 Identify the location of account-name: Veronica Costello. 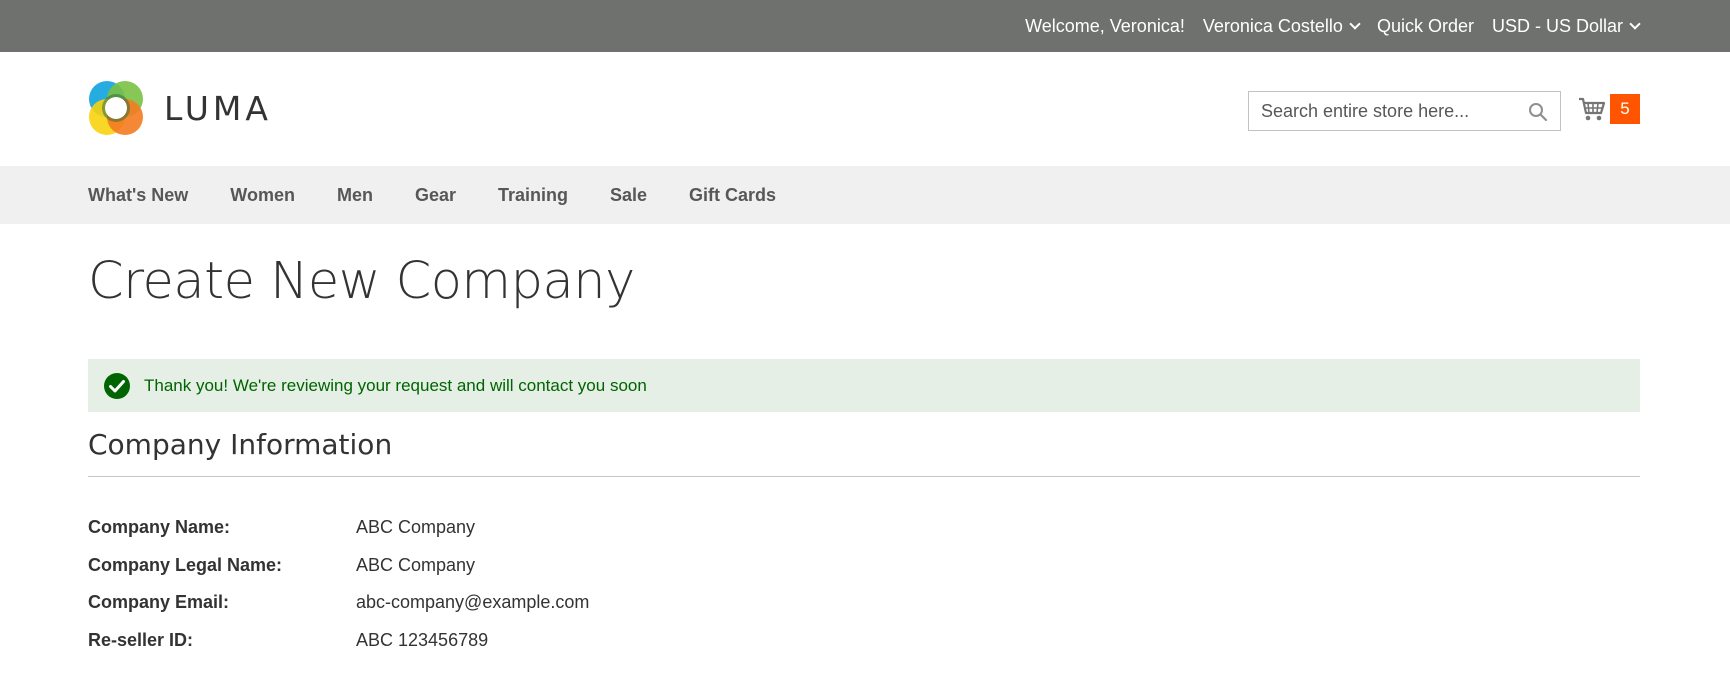
(1272, 25).